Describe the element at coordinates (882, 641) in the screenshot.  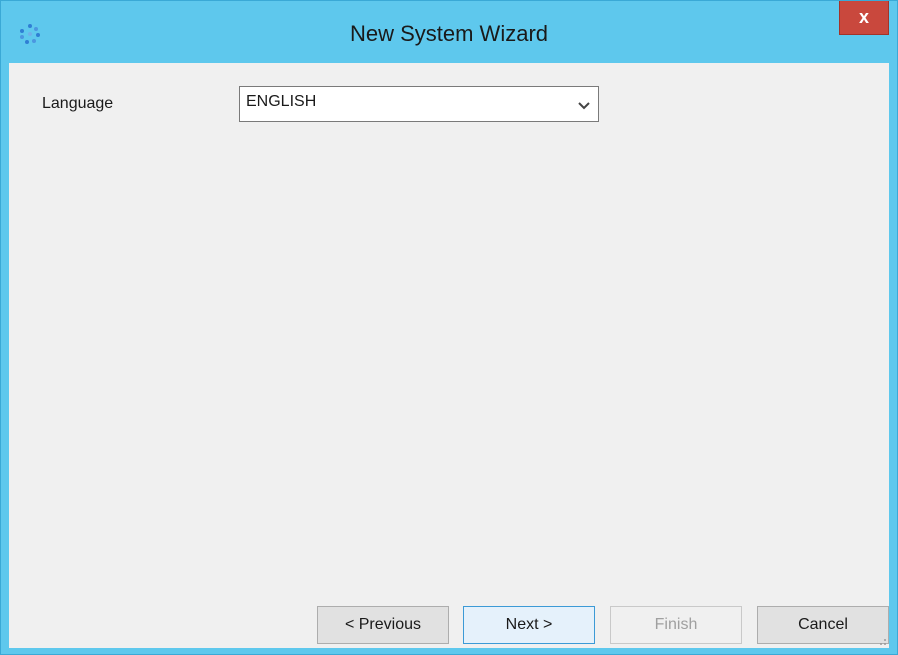
I see `resize-grip-icon` at that location.